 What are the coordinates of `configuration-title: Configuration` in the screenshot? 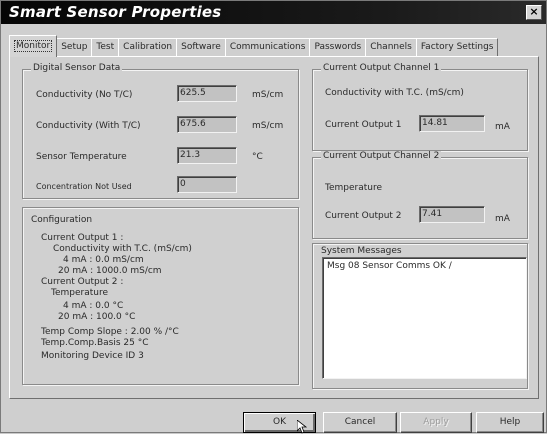 It's located at (62, 220).